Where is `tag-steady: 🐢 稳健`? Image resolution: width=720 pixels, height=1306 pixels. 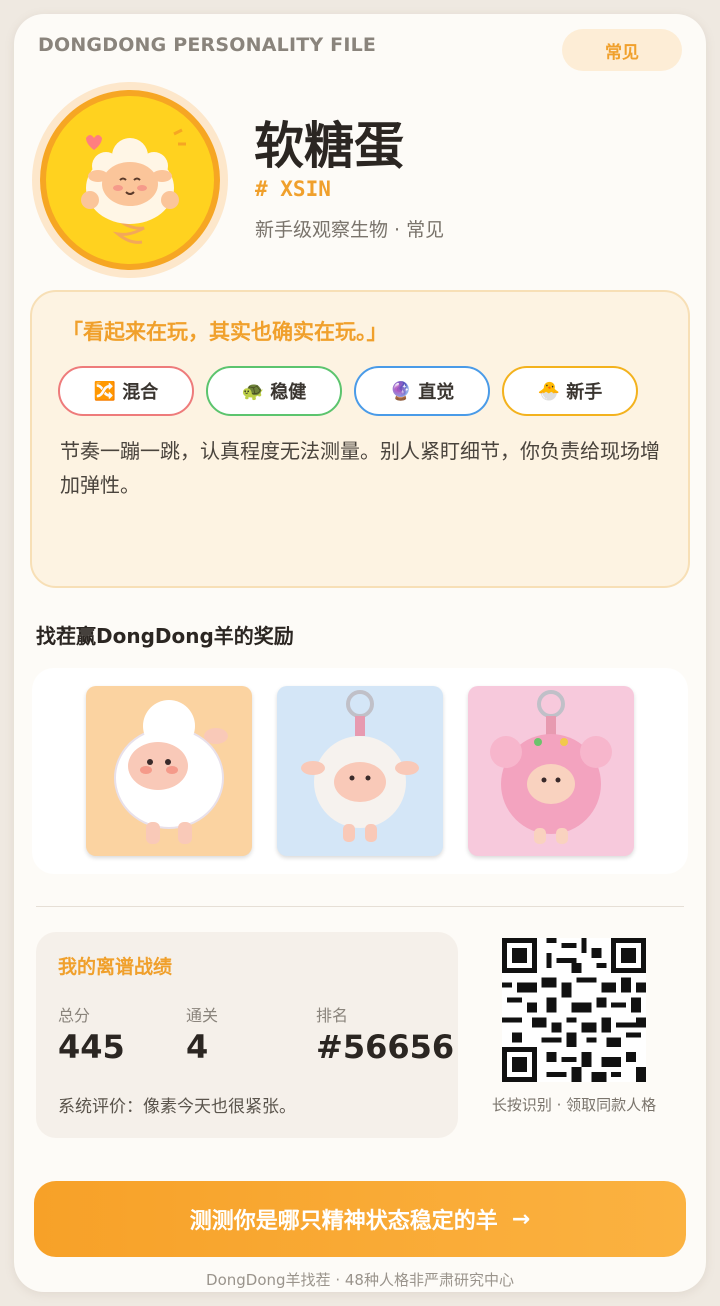 tag-steady: 🐢 稳健 is located at coordinates (274, 391).